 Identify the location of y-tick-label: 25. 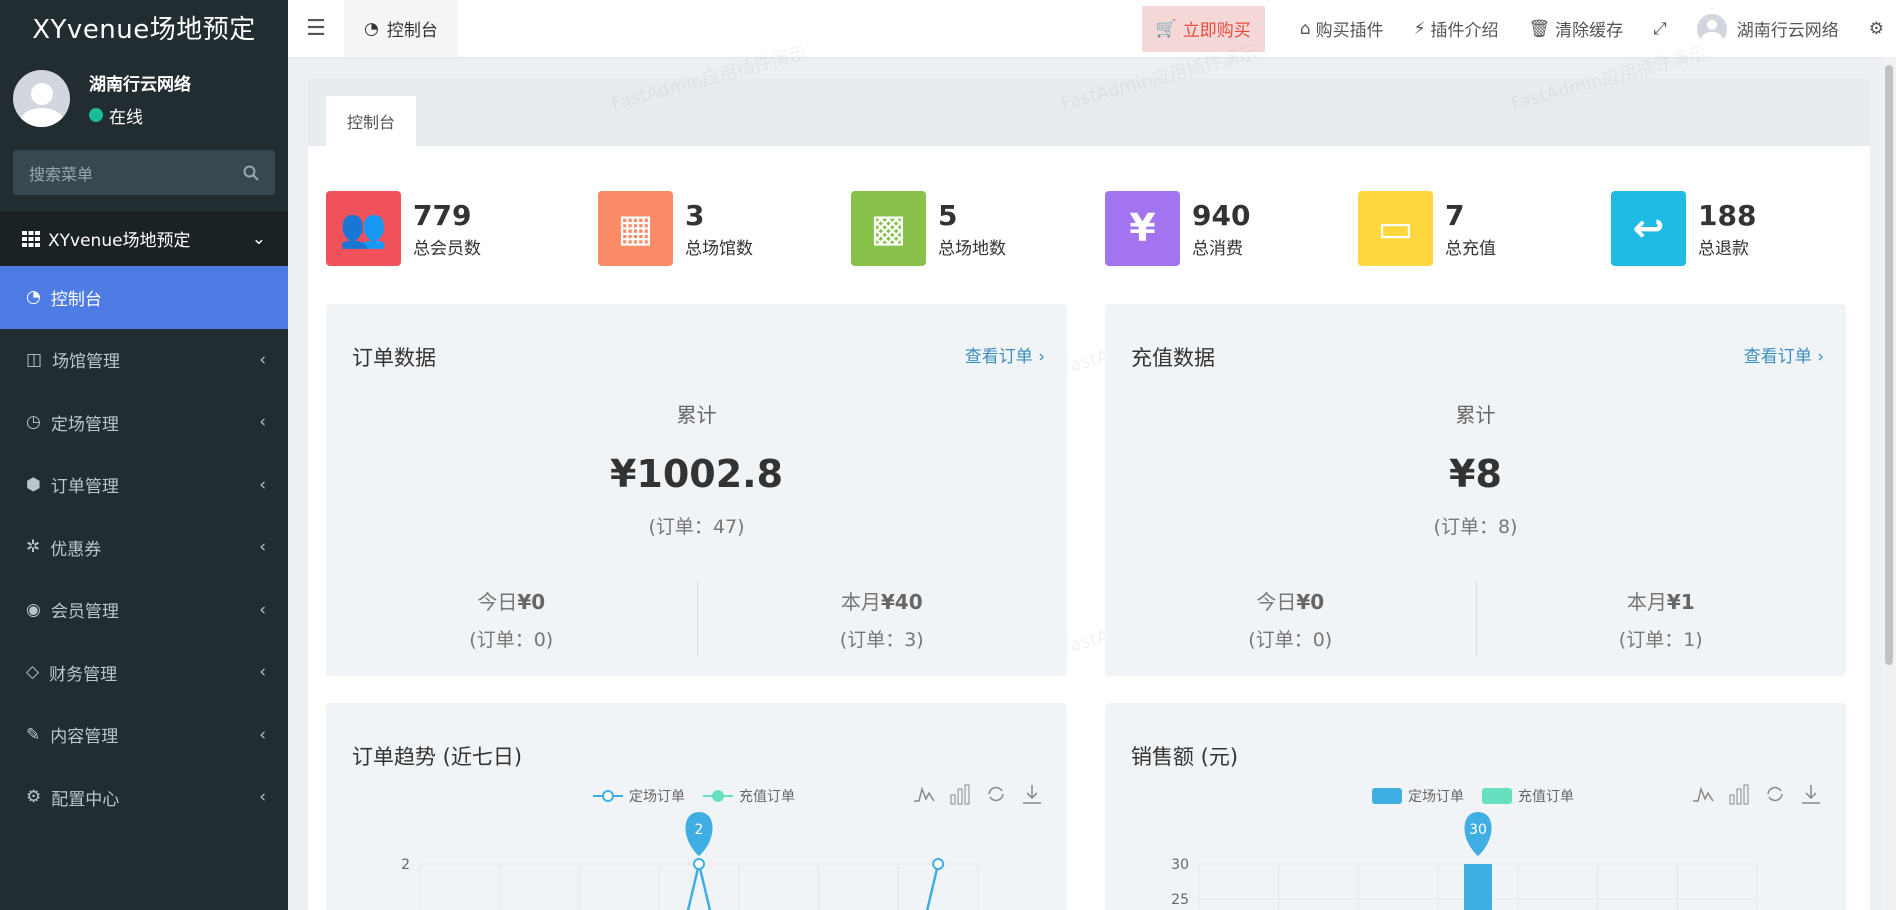
(1180, 900).